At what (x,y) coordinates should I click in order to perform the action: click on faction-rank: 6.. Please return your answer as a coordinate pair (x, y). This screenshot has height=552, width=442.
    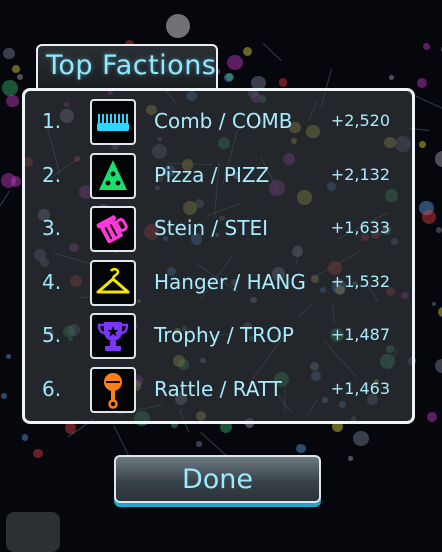
    Looking at the image, I should click on (52, 389).